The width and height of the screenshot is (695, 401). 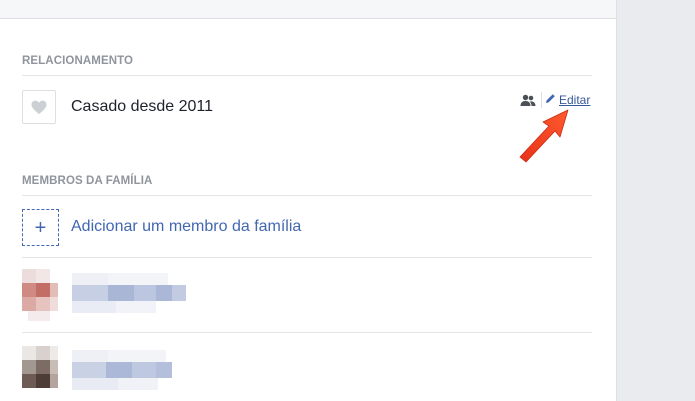 I want to click on plus-icon: +, so click(x=40, y=227).